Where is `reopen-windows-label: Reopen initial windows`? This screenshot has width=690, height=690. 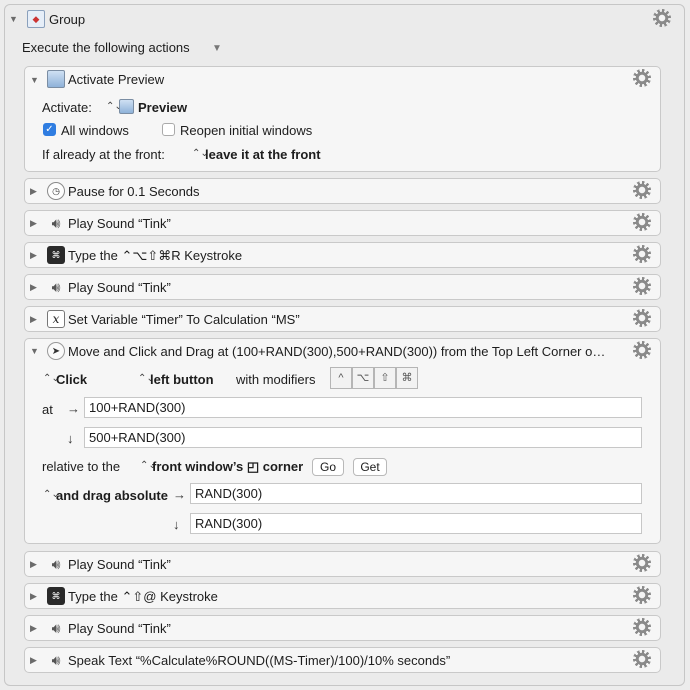 reopen-windows-label: Reopen initial windows is located at coordinates (246, 130).